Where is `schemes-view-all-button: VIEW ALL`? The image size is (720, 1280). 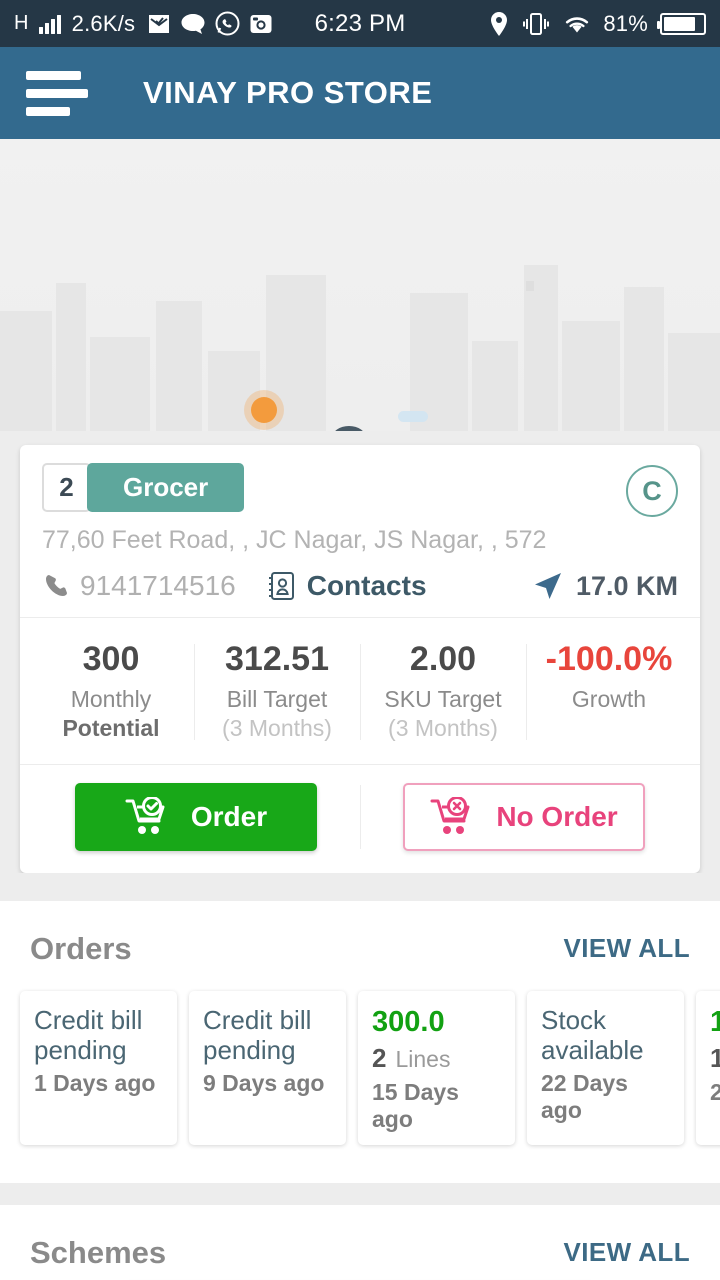 schemes-view-all-button: VIEW ALL is located at coordinates (627, 1252).